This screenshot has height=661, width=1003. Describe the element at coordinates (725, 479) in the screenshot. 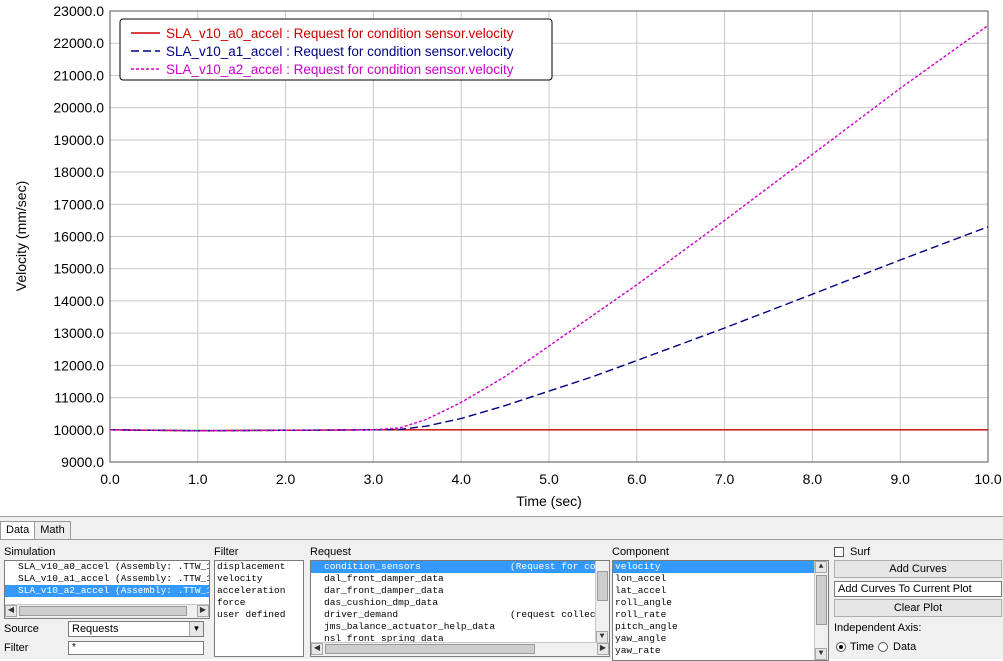

I see `x-tick-label: 7.0` at that location.